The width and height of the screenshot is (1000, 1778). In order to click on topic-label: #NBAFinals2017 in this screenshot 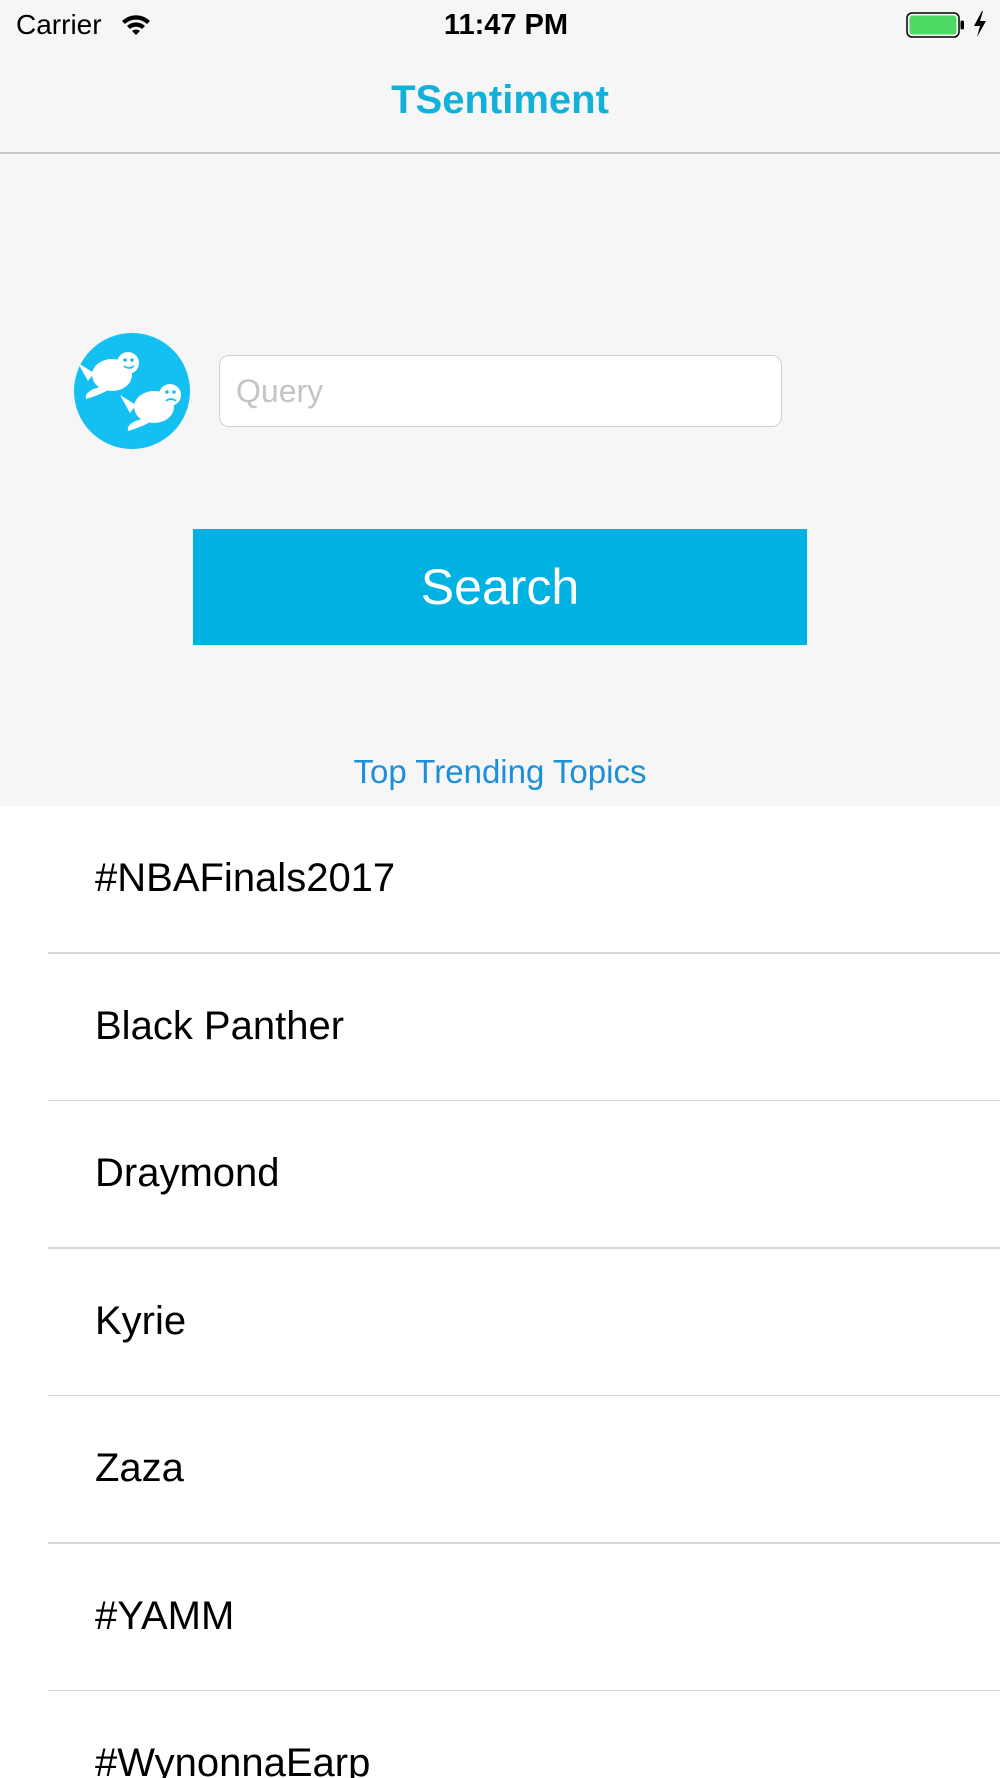, I will do `click(245, 878)`.